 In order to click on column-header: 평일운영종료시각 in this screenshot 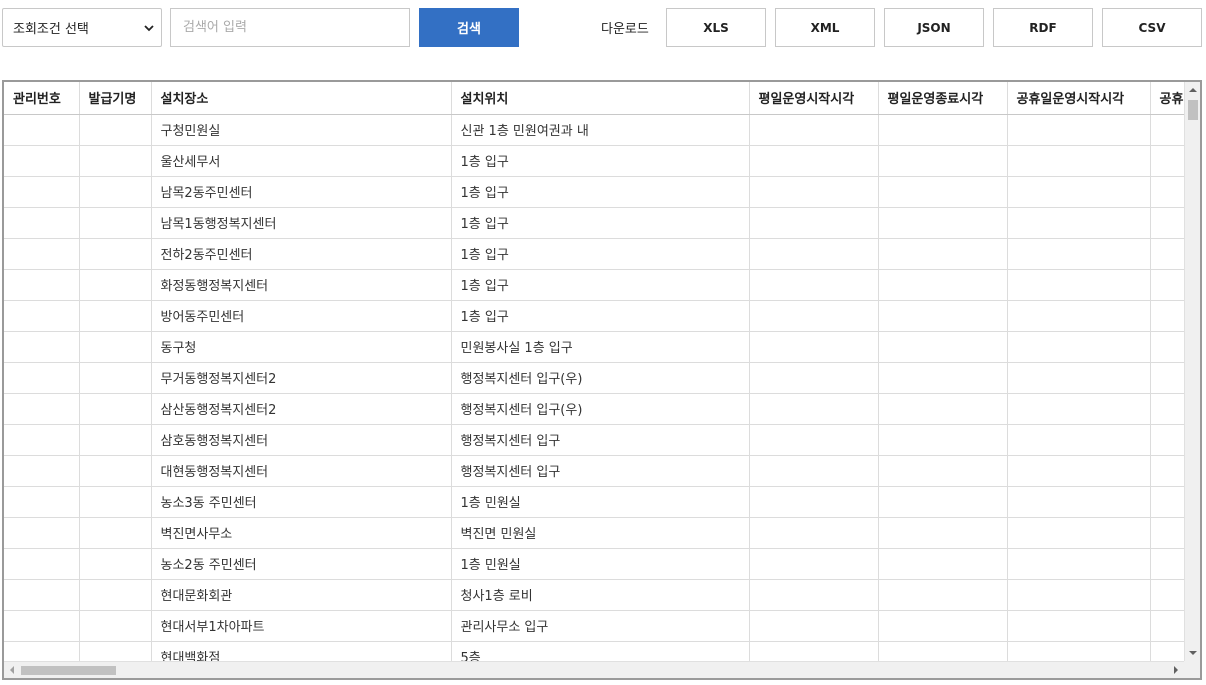, I will do `click(943, 98)`.